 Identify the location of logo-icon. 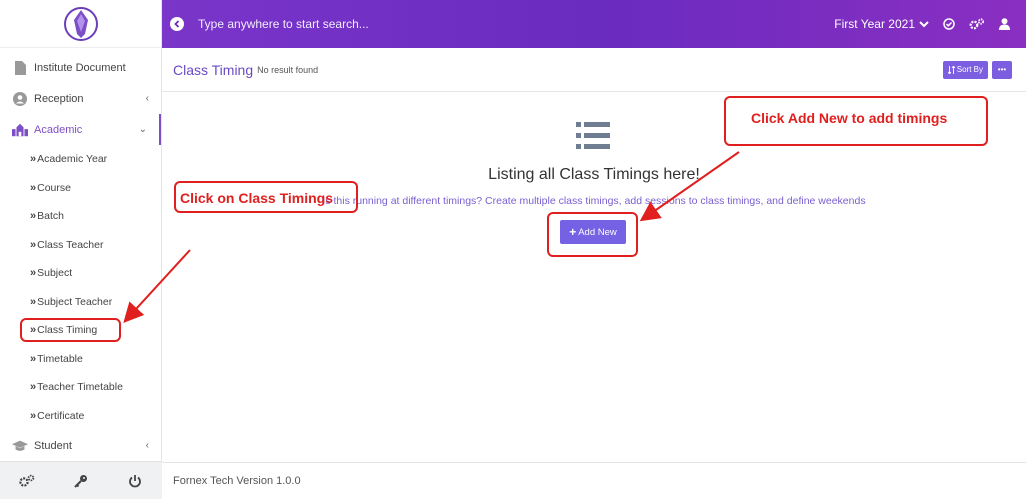
(80, 23).